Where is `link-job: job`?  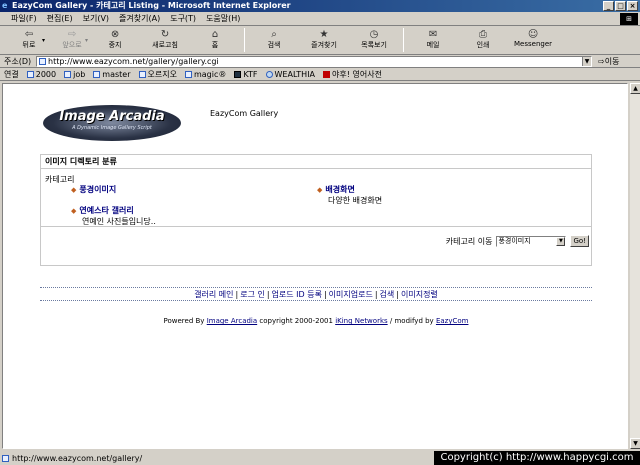
link-job: job is located at coordinates (74, 74).